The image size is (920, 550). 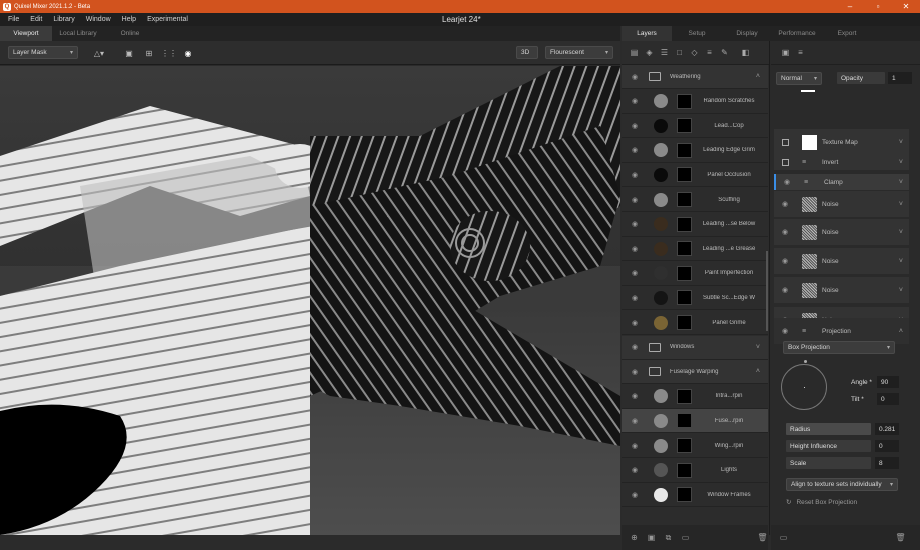 What do you see at coordinates (695, 249) in the screenshot?
I see `layer-row: ◉ Leading ...e Grease` at bounding box center [695, 249].